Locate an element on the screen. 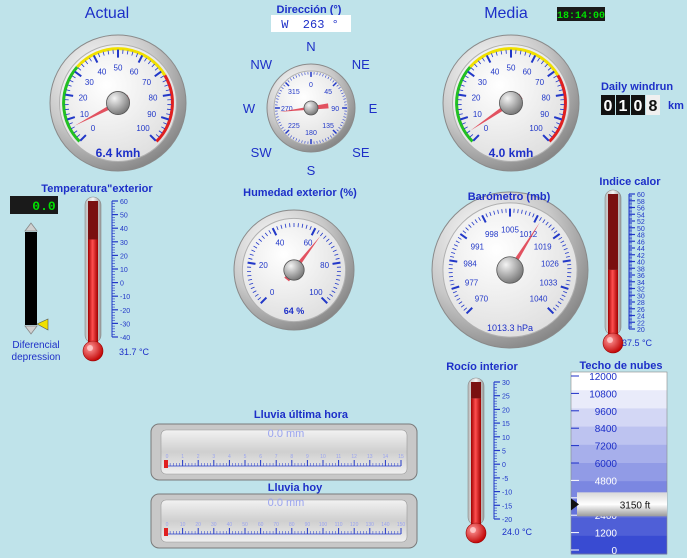 Image resolution: width=687 pixels, height=558 pixels. gauge-tick-label: 20 is located at coordinates (263, 265).